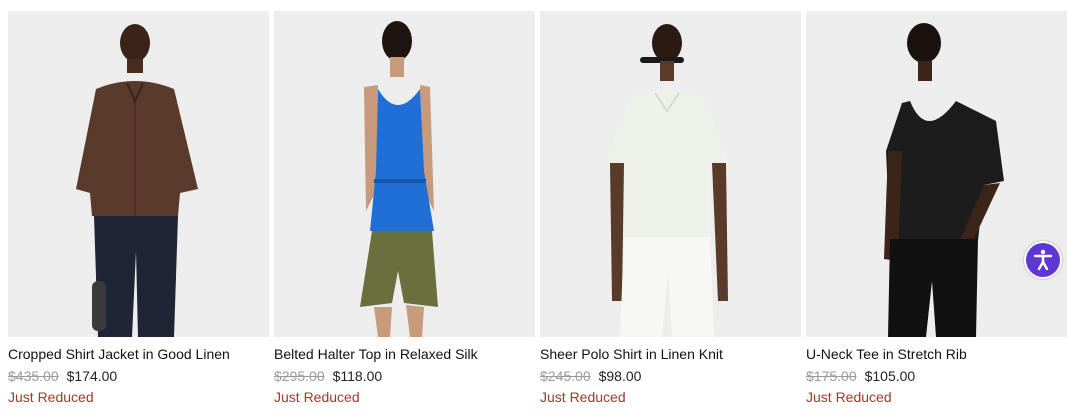 This screenshot has width=1067, height=416. What do you see at coordinates (565, 376) in the screenshot?
I see `original-price: $245.00` at bounding box center [565, 376].